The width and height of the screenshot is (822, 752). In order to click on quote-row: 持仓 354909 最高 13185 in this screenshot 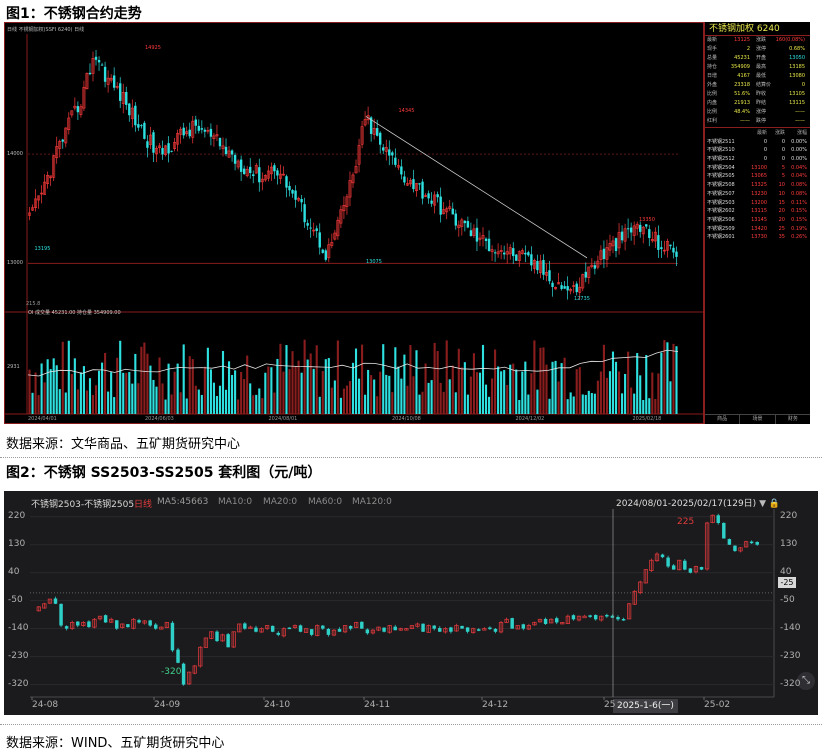, I will do `click(757, 67)`.